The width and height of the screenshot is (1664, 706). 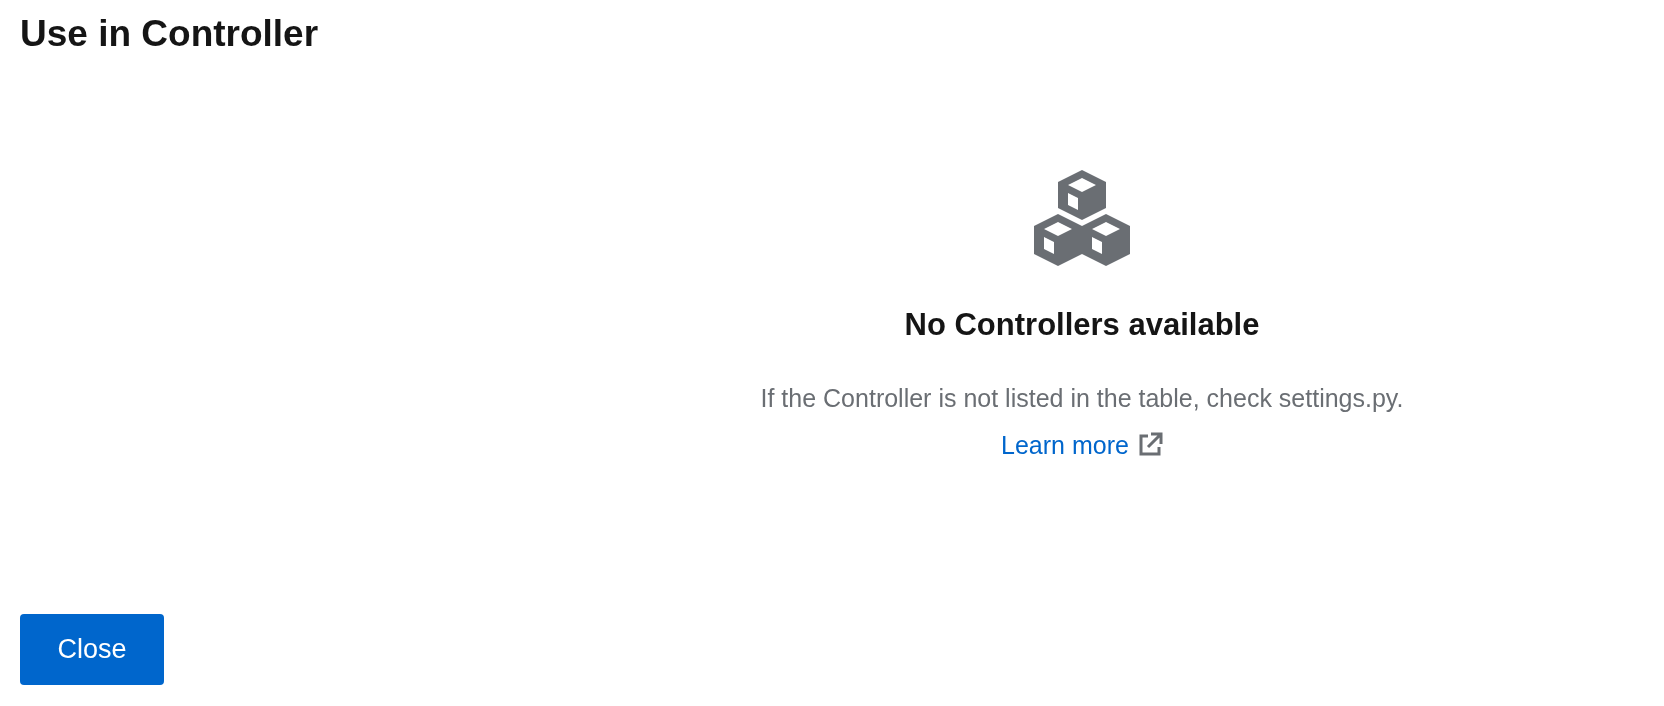 I want to click on empty-state-message: If the Controller is not listed in the table, check settings.py. Learn more, so click(x=1082, y=421).